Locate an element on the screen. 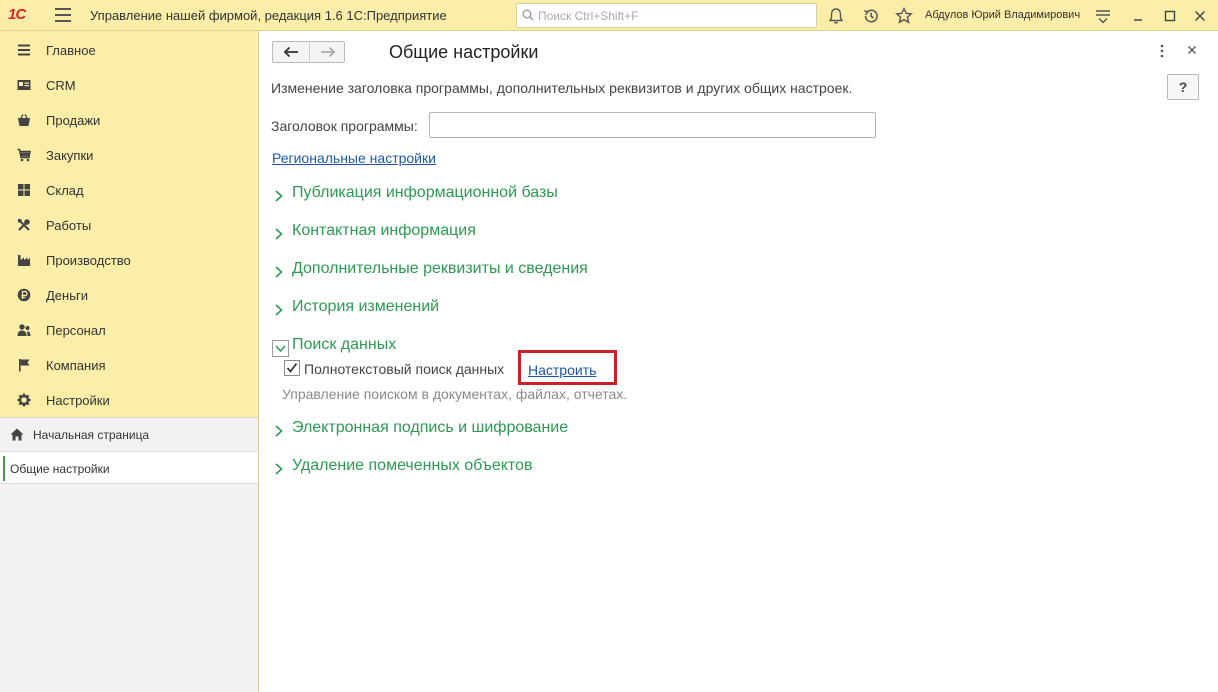  section-title: Публикация информационной базы is located at coordinates (425, 192).